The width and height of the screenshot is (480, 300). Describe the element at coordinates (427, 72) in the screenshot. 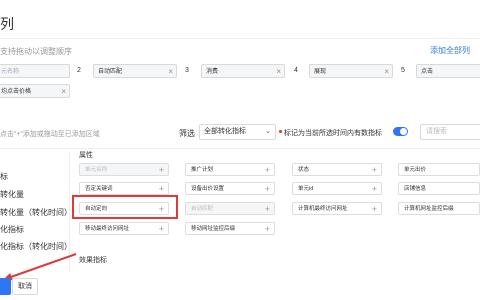

I see `column-chip-label: 点击` at that location.